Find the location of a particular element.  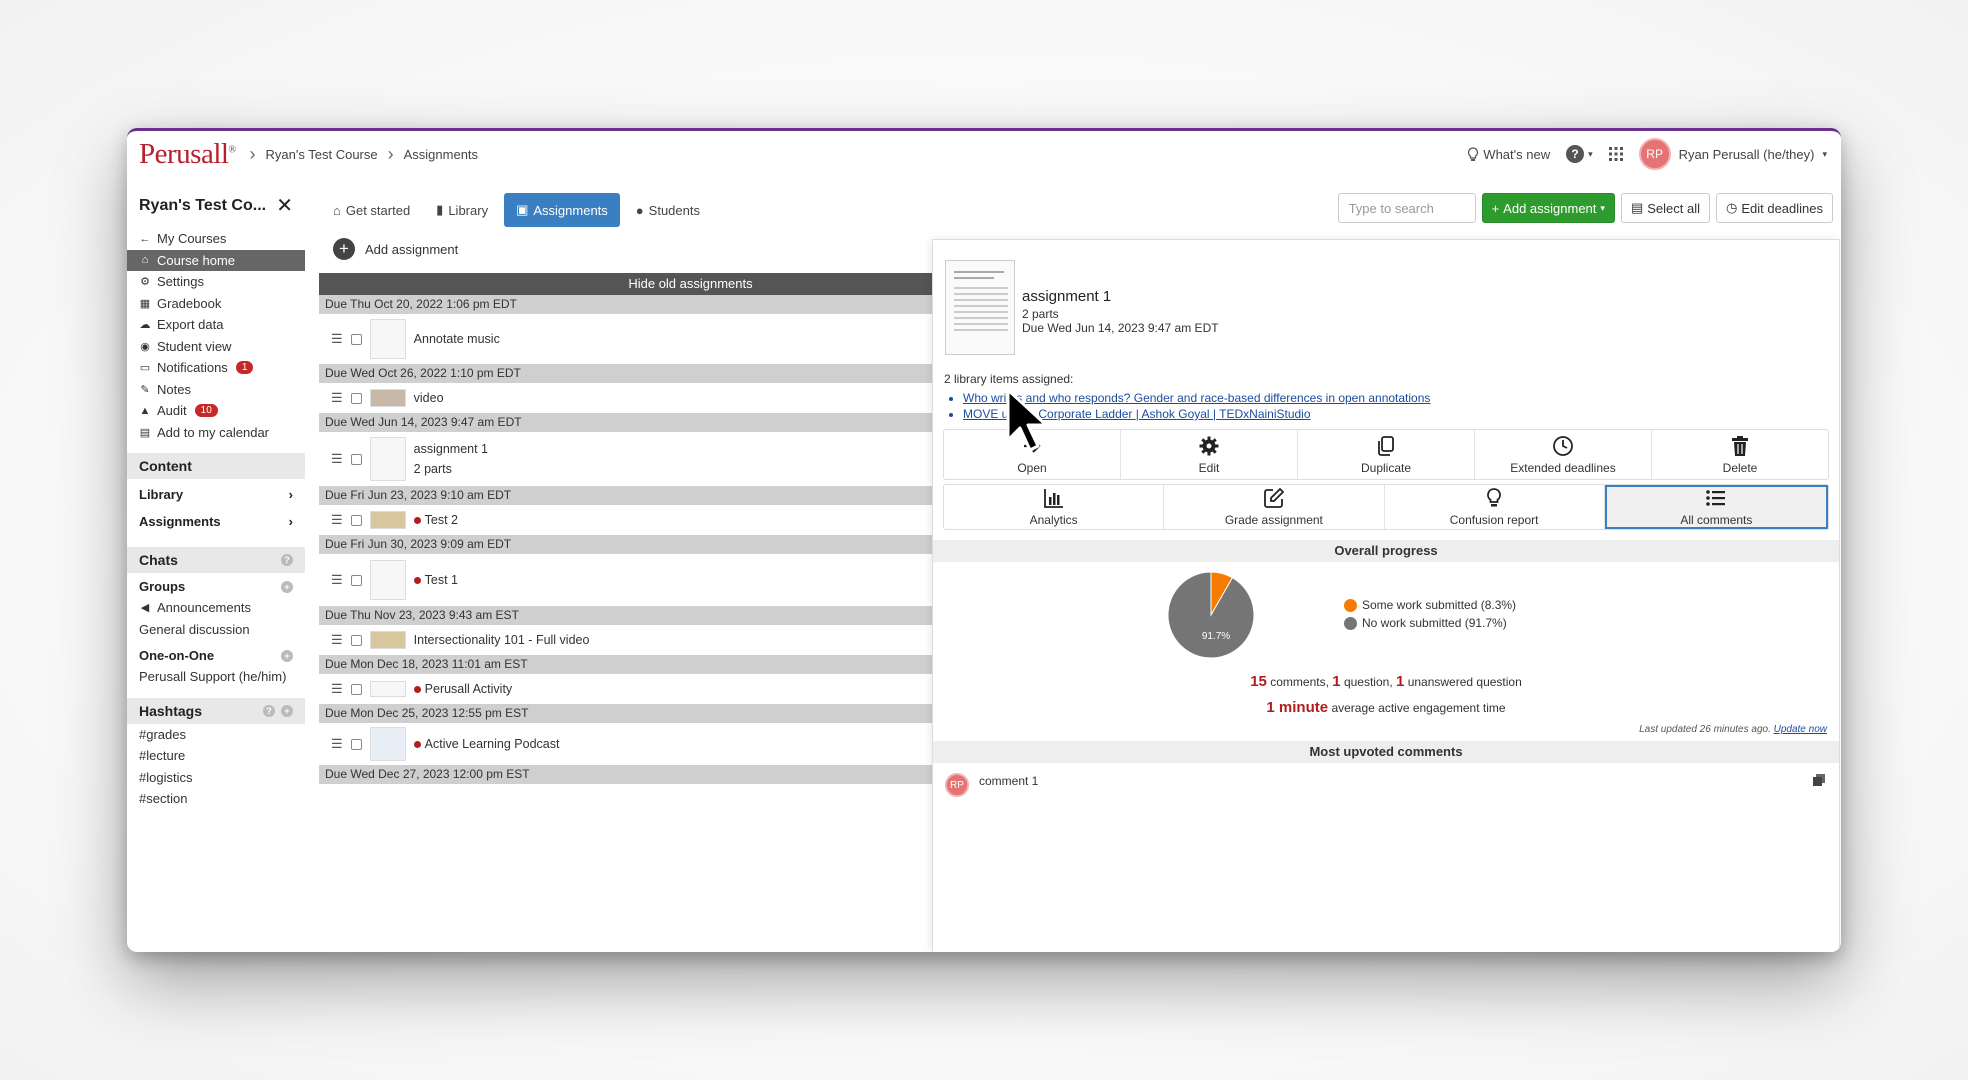

chats-section-header: Chats? is located at coordinates (216, 560).